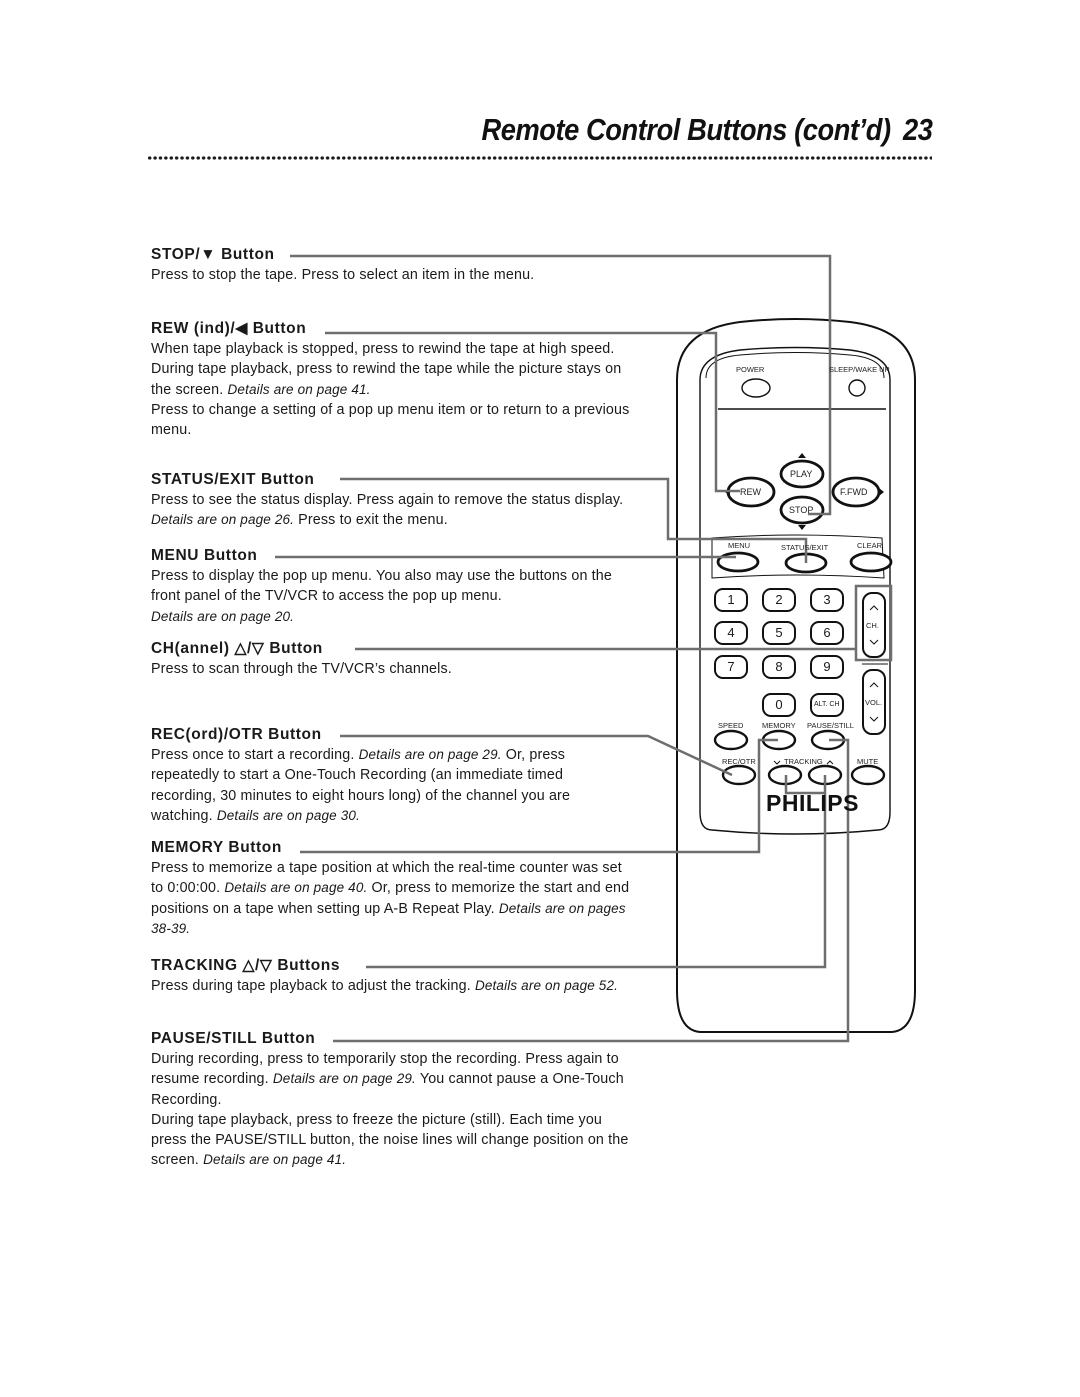 Image resolution: width=1080 pixels, height=1397 pixels. Describe the element at coordinates (859, 369) in the screenshot. I see `sleep-wake-label: SLEEP/WAKE UP` at that location.